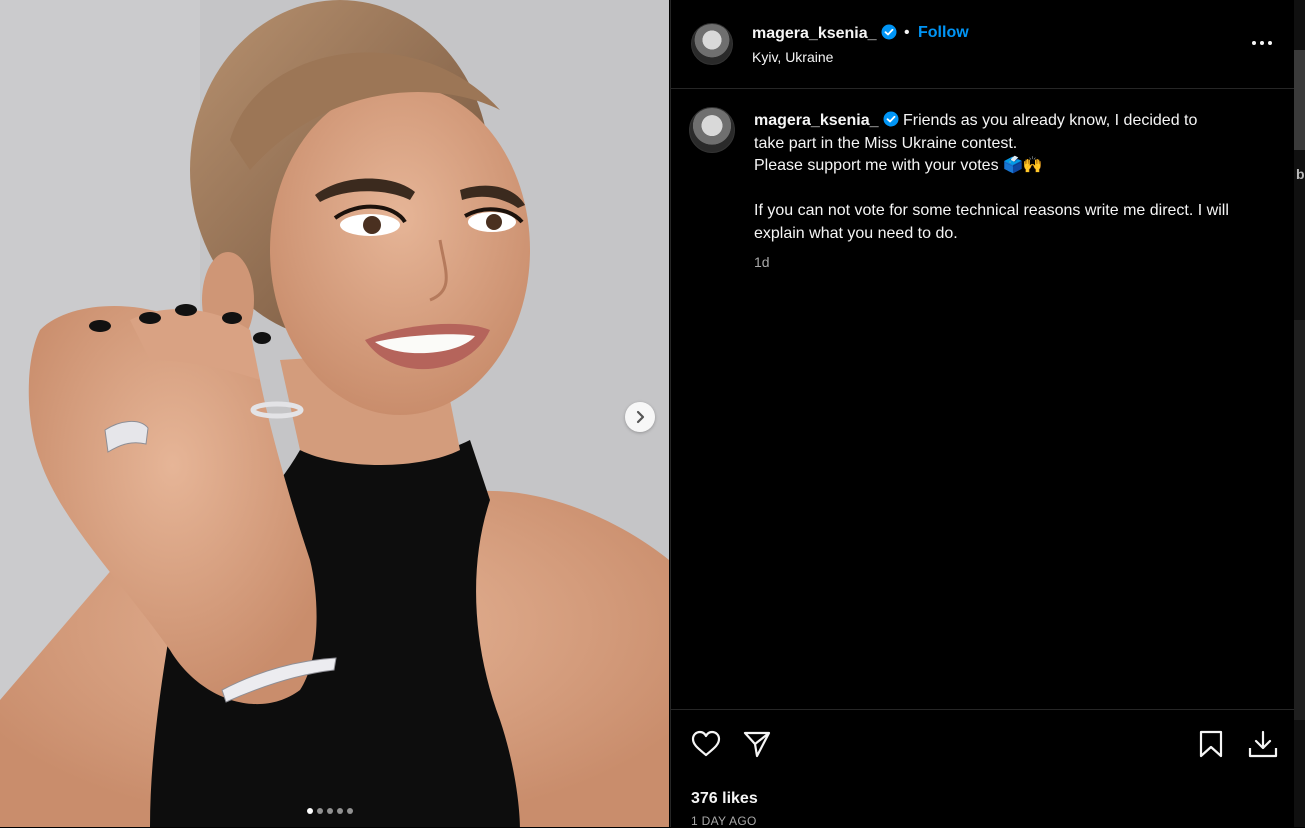 This screenshot has width=1305, height=828. Describe the element at coordinates (1299, 520) in the screenshot. I see `background-panel` at that location.